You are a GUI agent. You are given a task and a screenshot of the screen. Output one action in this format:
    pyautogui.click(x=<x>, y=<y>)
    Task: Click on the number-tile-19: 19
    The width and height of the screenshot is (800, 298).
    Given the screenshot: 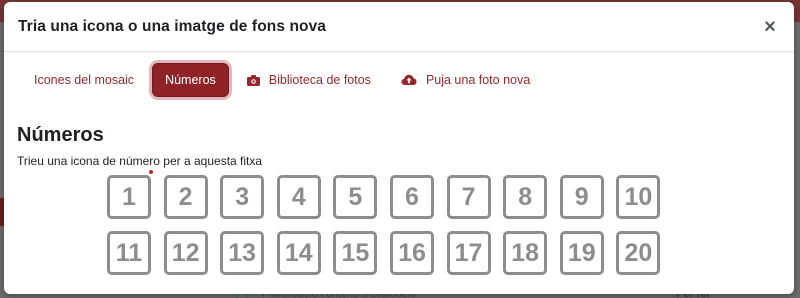 What is the action you would take?
    pyautogui.click(x=581, y=253)
    